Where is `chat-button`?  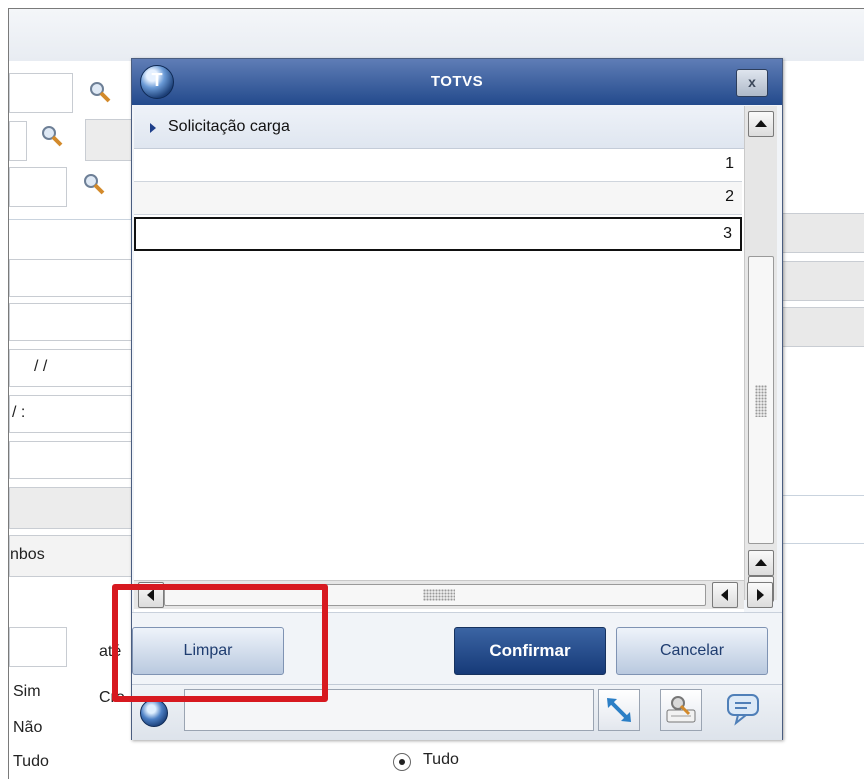
chat-button is located at coordinates (744, 709).